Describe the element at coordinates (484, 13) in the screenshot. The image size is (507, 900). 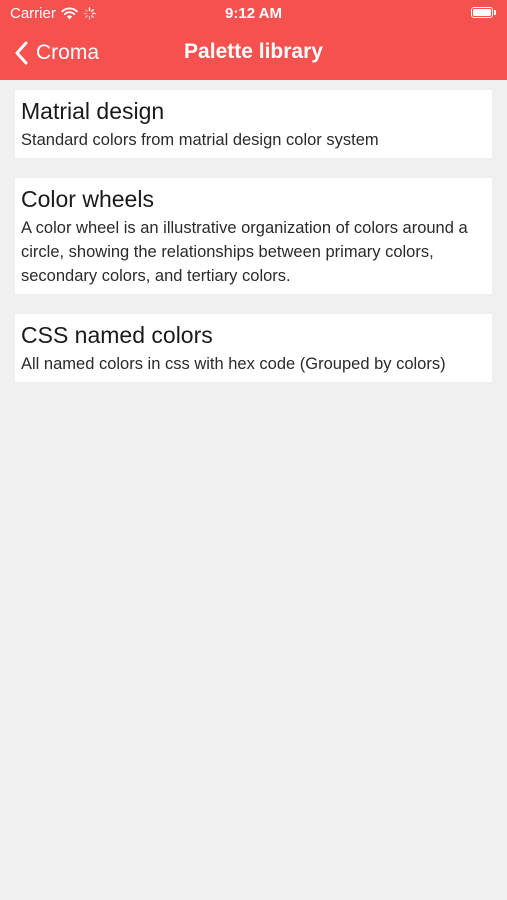
I see `battery-icon` at that location.